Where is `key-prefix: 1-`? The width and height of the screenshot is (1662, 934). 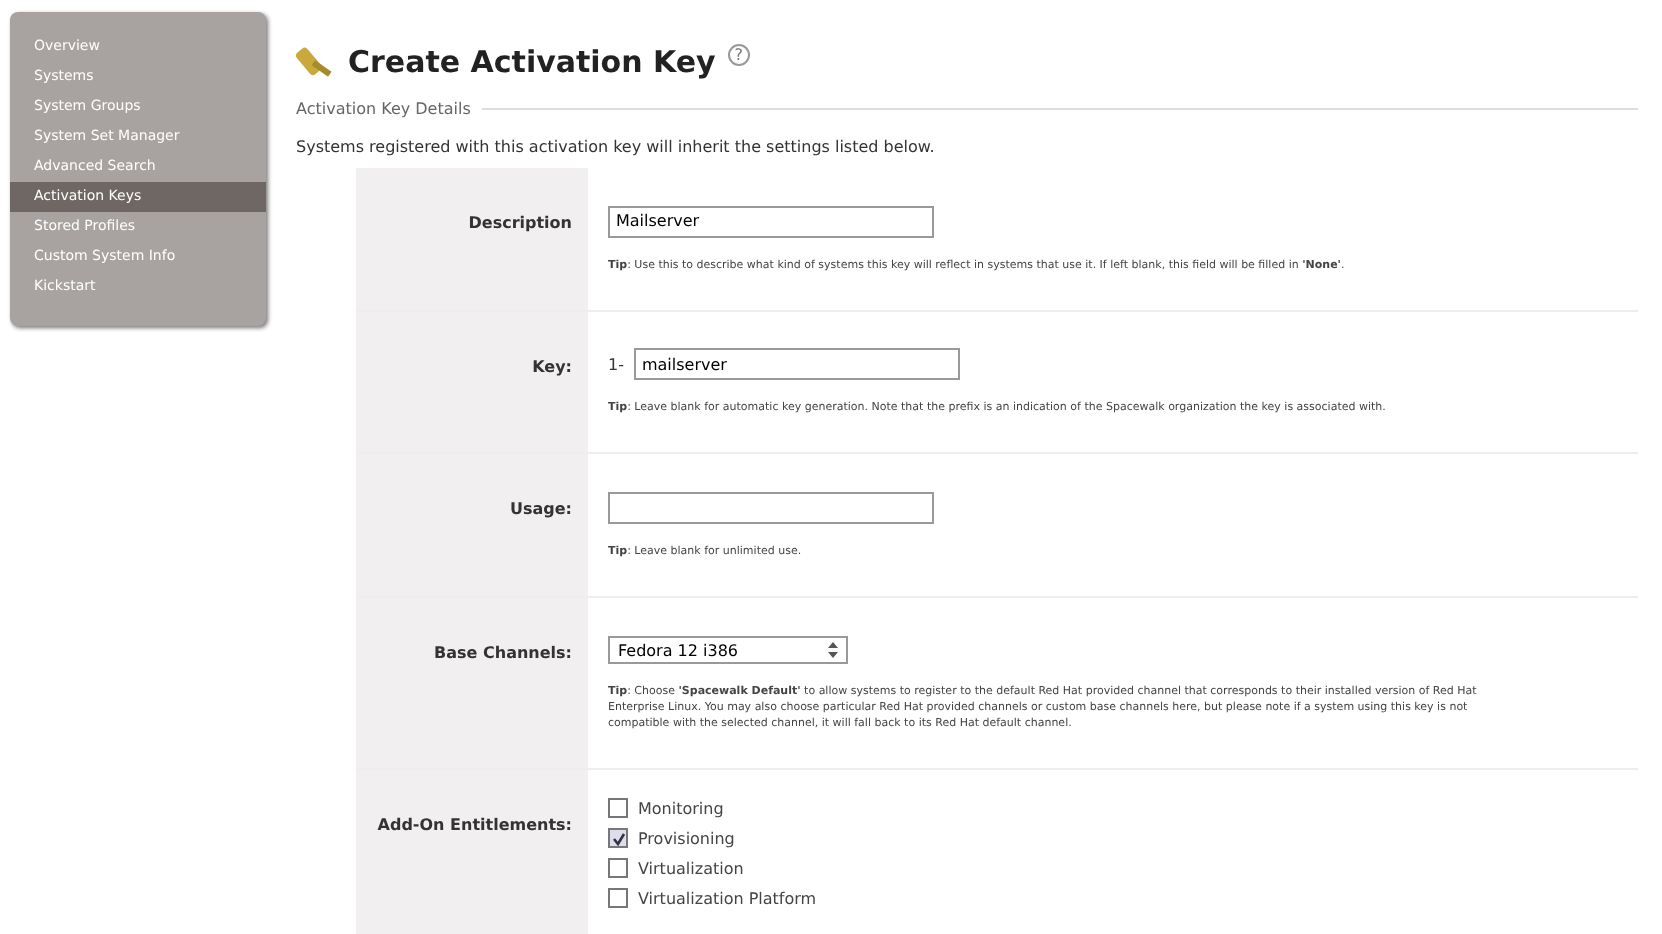
key-prefix: 1- is located at coordinates (616, 364).